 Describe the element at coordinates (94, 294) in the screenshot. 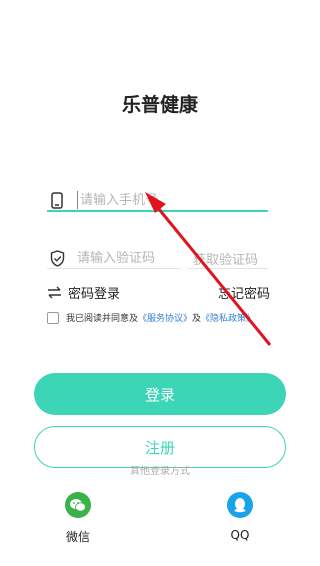

I see `password-login-label: 密码登录` at that location.